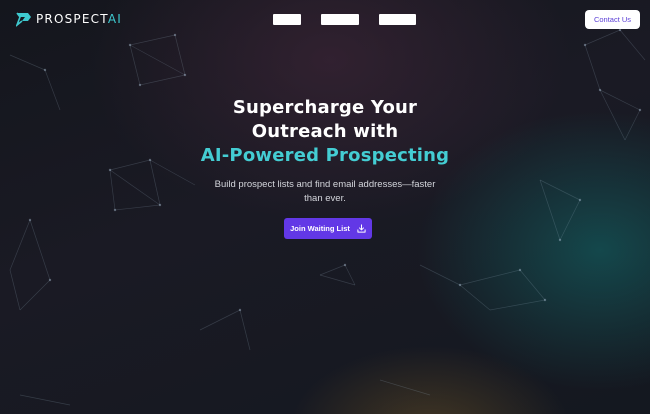 The image size is (650, 414). What do you see at coordinates (320, 228) in the screenshot?
I see `join-waiting-list-label: Join Waiting List` at bounding box center [320, 228].